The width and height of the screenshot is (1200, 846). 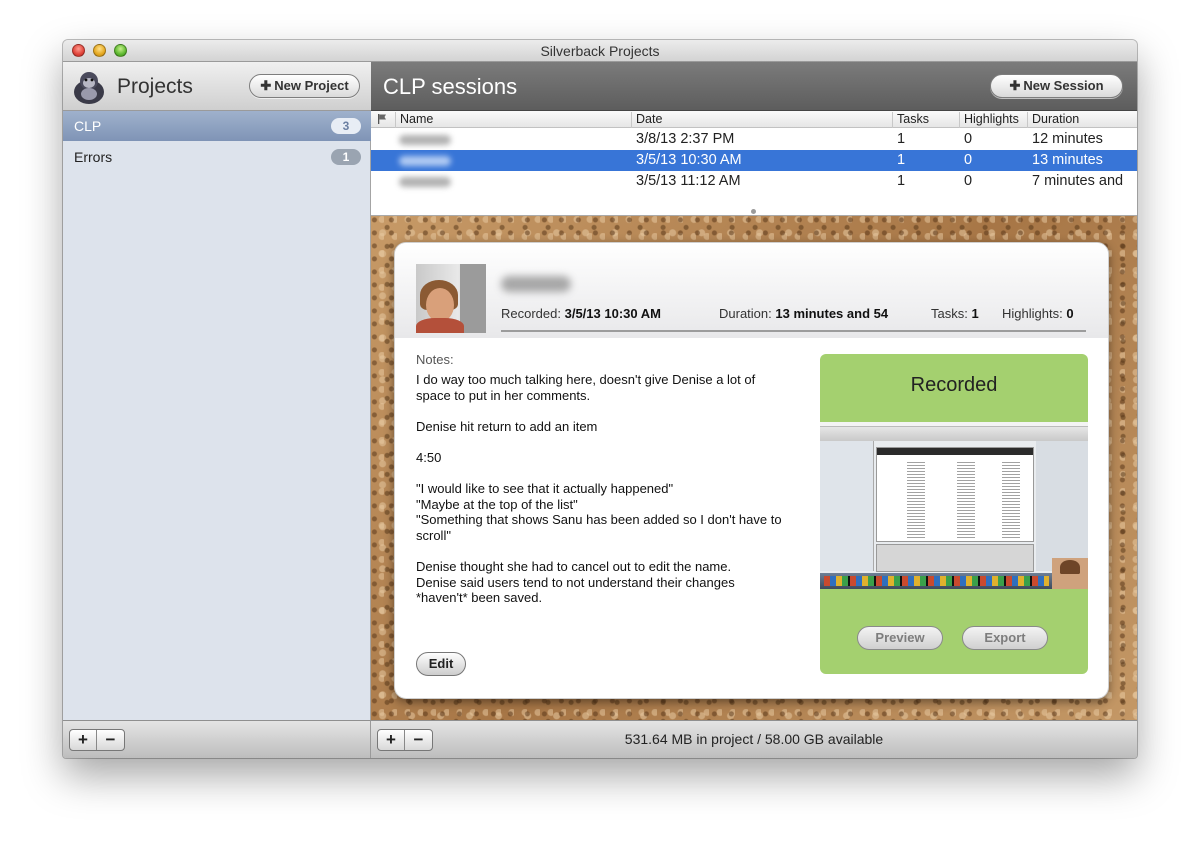 I want to click on session-count-badge: 3, so click(x=346, y=126).